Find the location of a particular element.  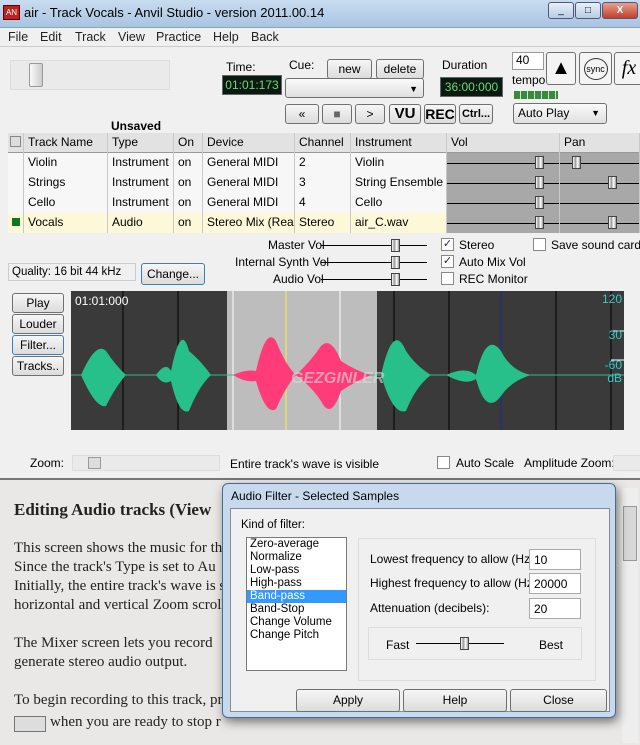

header-device: Device is located at coordinates (249, 143).